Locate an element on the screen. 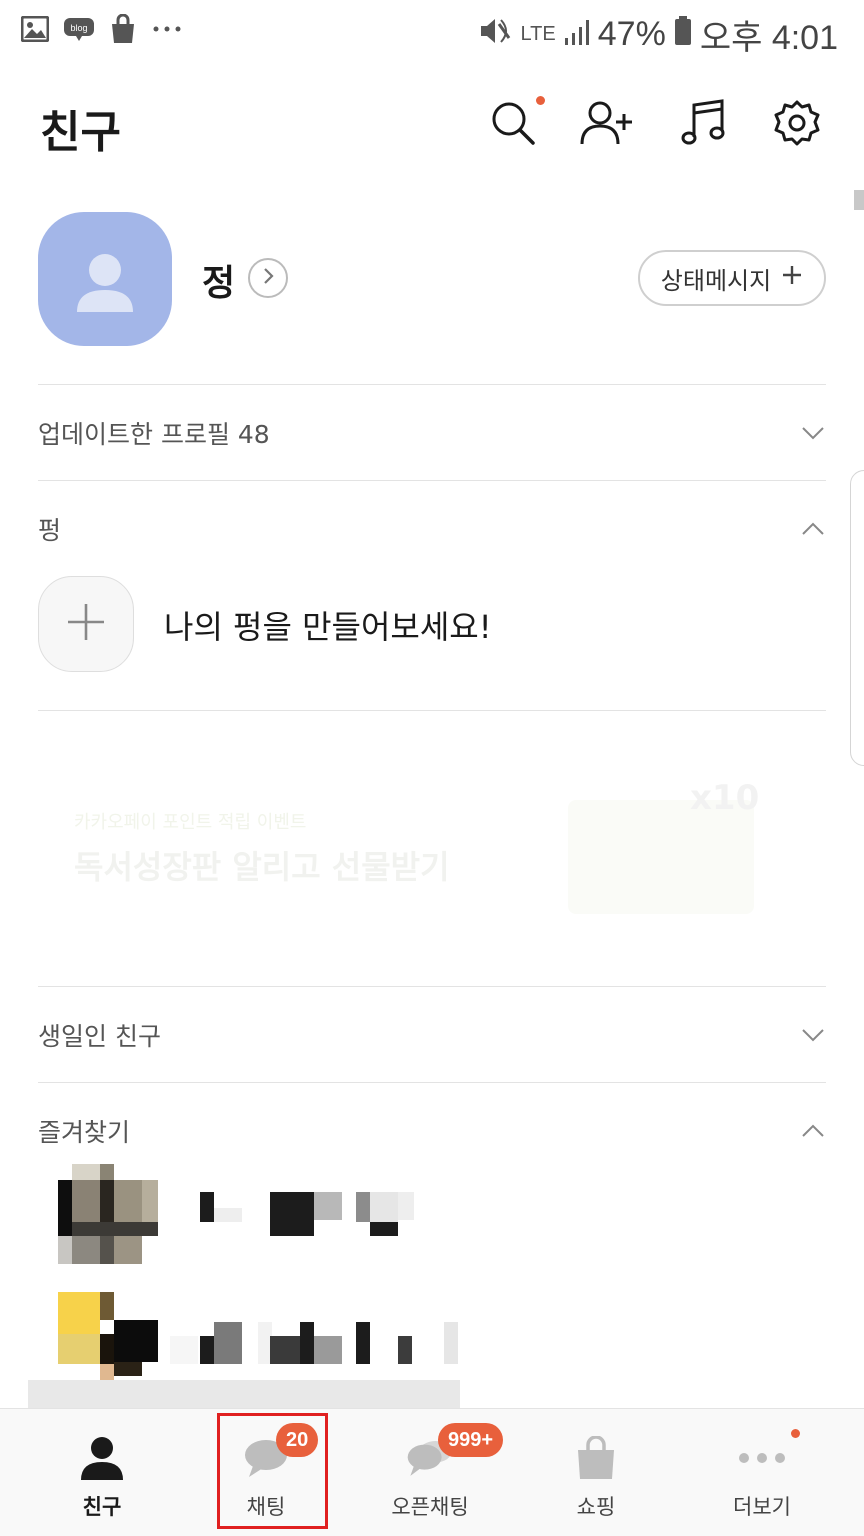 The image size is (864, 1536). blog-icon: blog is located at coordinates (79, 29).